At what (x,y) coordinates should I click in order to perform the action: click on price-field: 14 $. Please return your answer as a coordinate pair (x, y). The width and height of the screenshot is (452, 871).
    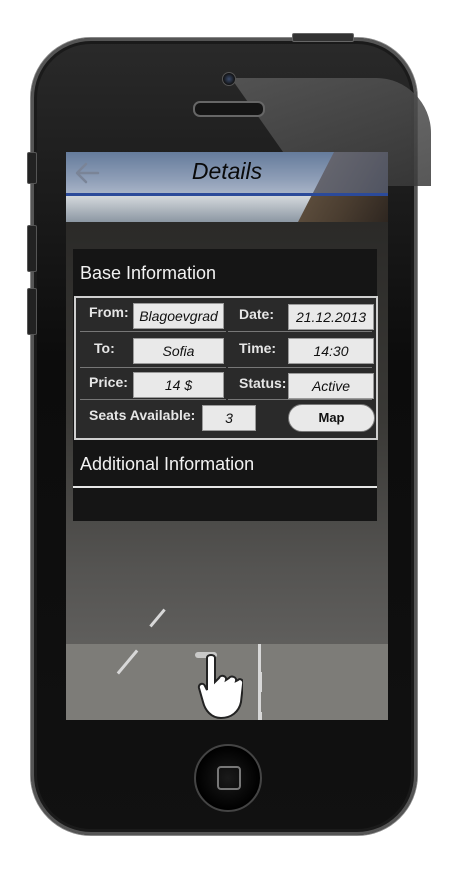
    Looking at the image, I should click on (178, 385).